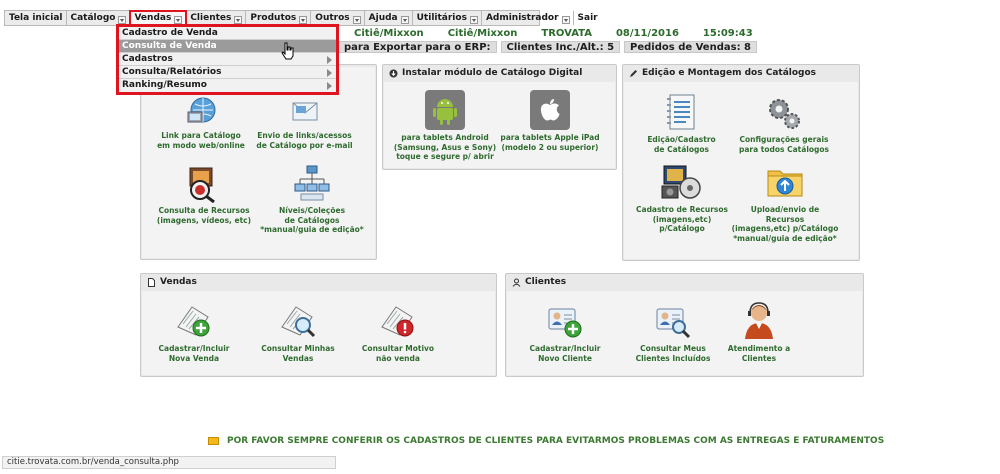 This screenshot has height=474, width=1000. I want to click on tile-link-catalogo: Link para Catálogo em modo web/online, so click(201, 122).